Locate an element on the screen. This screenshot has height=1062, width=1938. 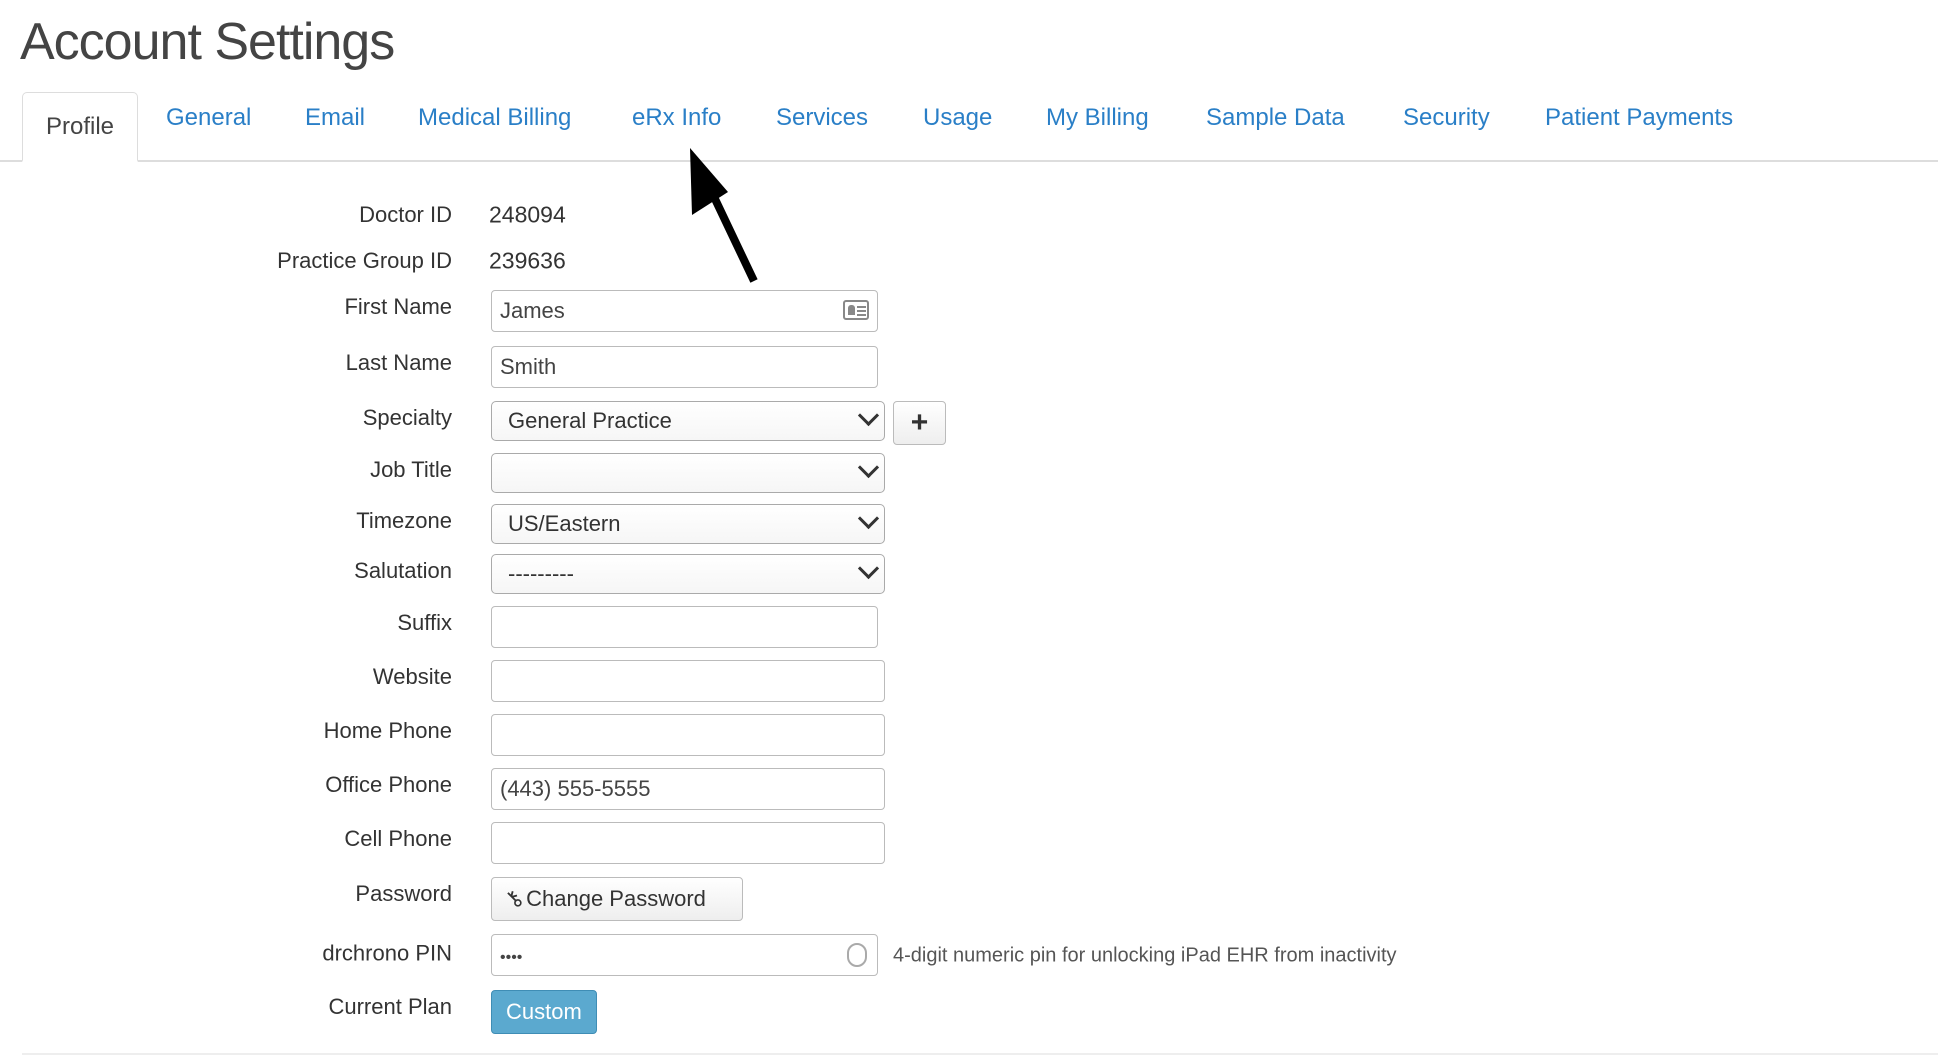
suffix-label: Suffix is located at coordinates (424, 622).